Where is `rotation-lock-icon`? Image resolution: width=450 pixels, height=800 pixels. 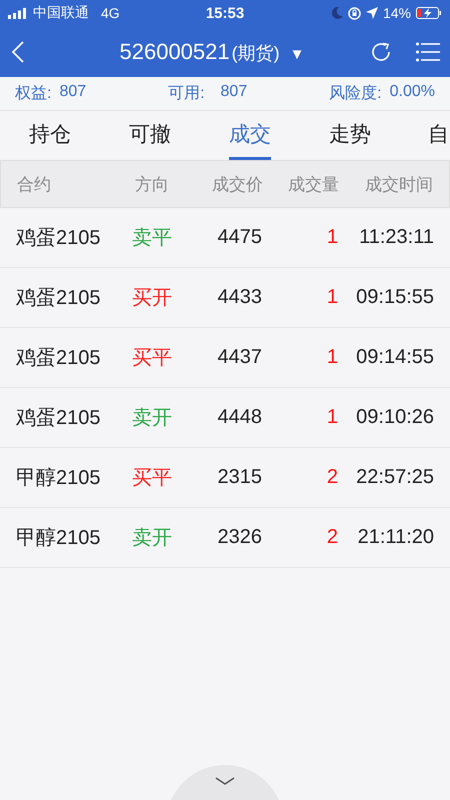
rotation-lock-icon is located at coordinates (354, 13).